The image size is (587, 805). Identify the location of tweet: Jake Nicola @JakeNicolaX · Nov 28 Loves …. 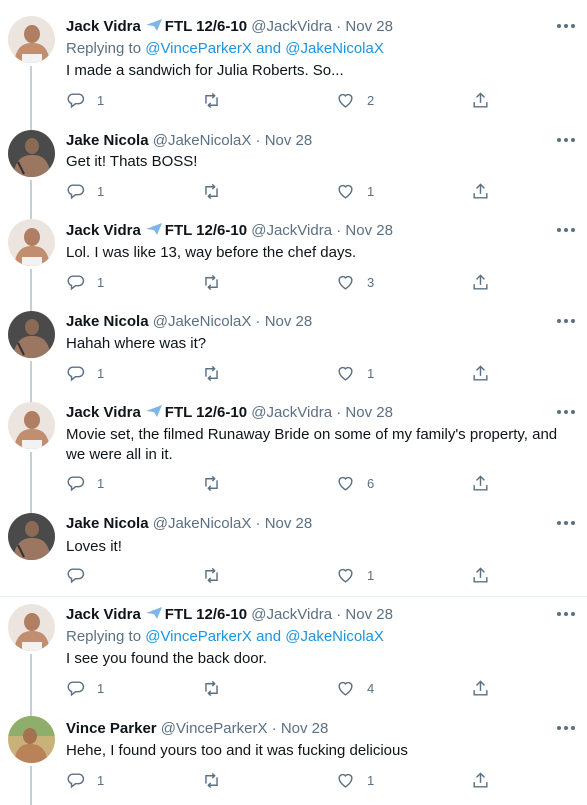
(293, 552).